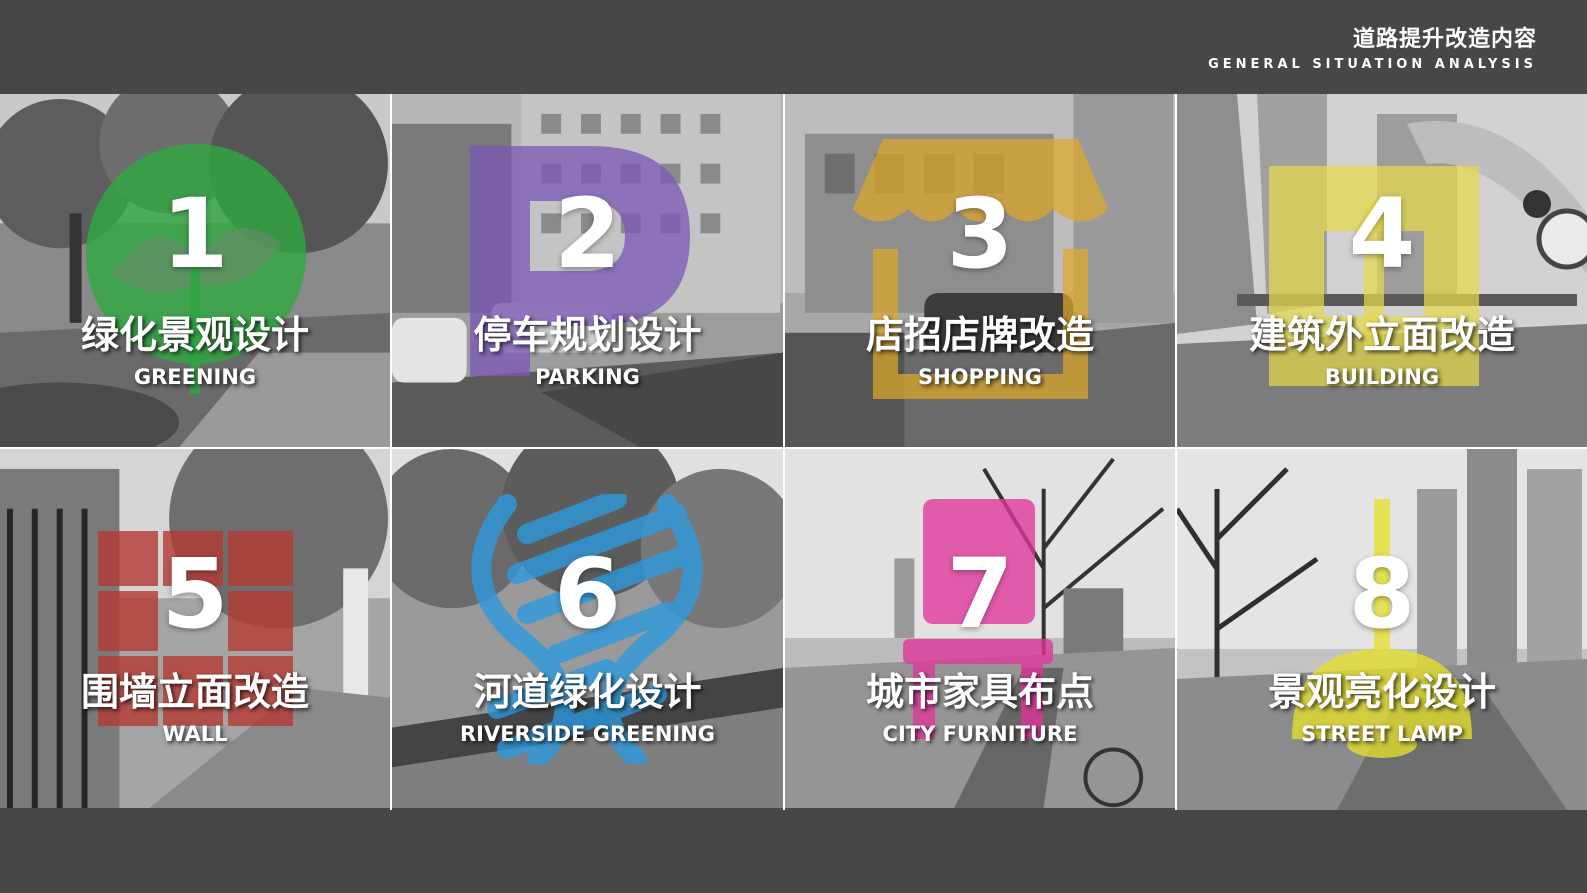  Describe the element at coordinates (195, 377) in the screenshot. I see `tile-title-en: GREENING` at that location.